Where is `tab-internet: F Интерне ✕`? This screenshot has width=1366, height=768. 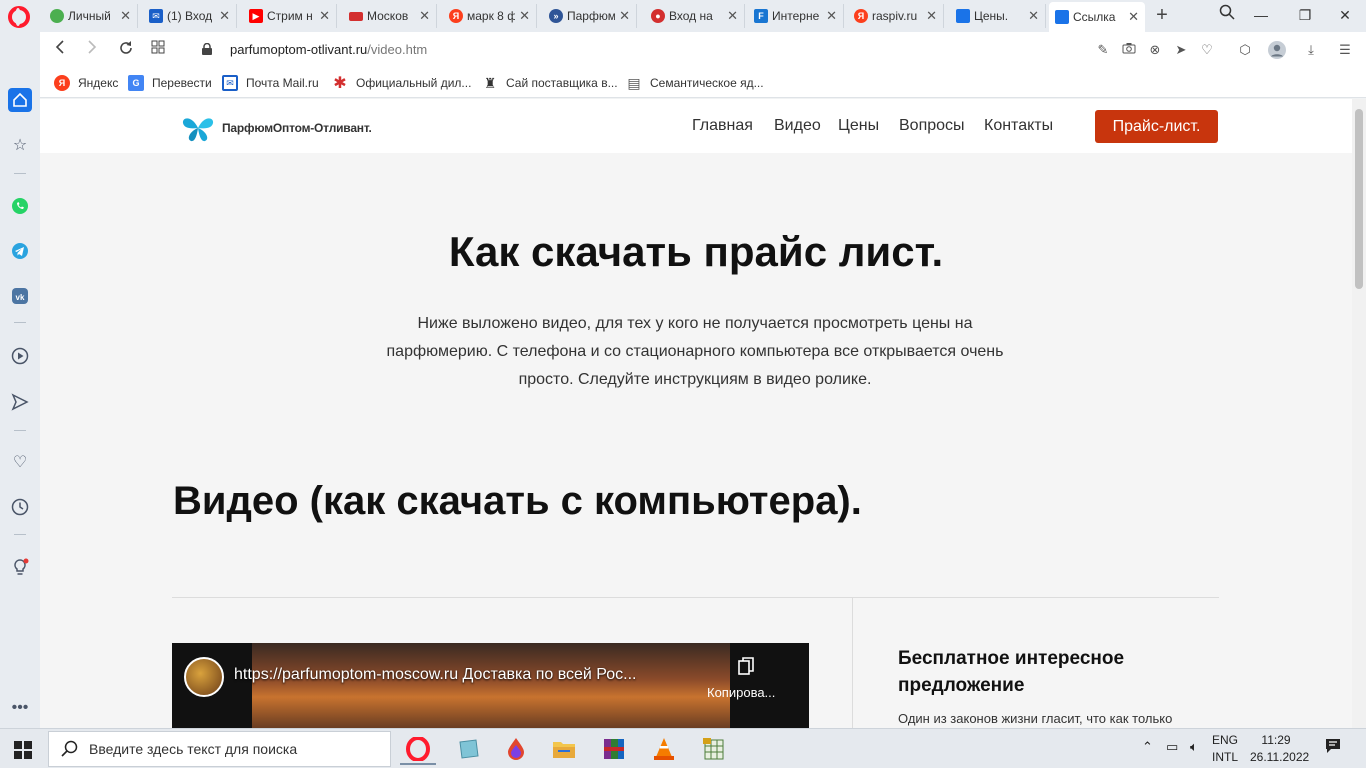 tab-internet: F Интерне ✕ is located at coordinates (796, 16).